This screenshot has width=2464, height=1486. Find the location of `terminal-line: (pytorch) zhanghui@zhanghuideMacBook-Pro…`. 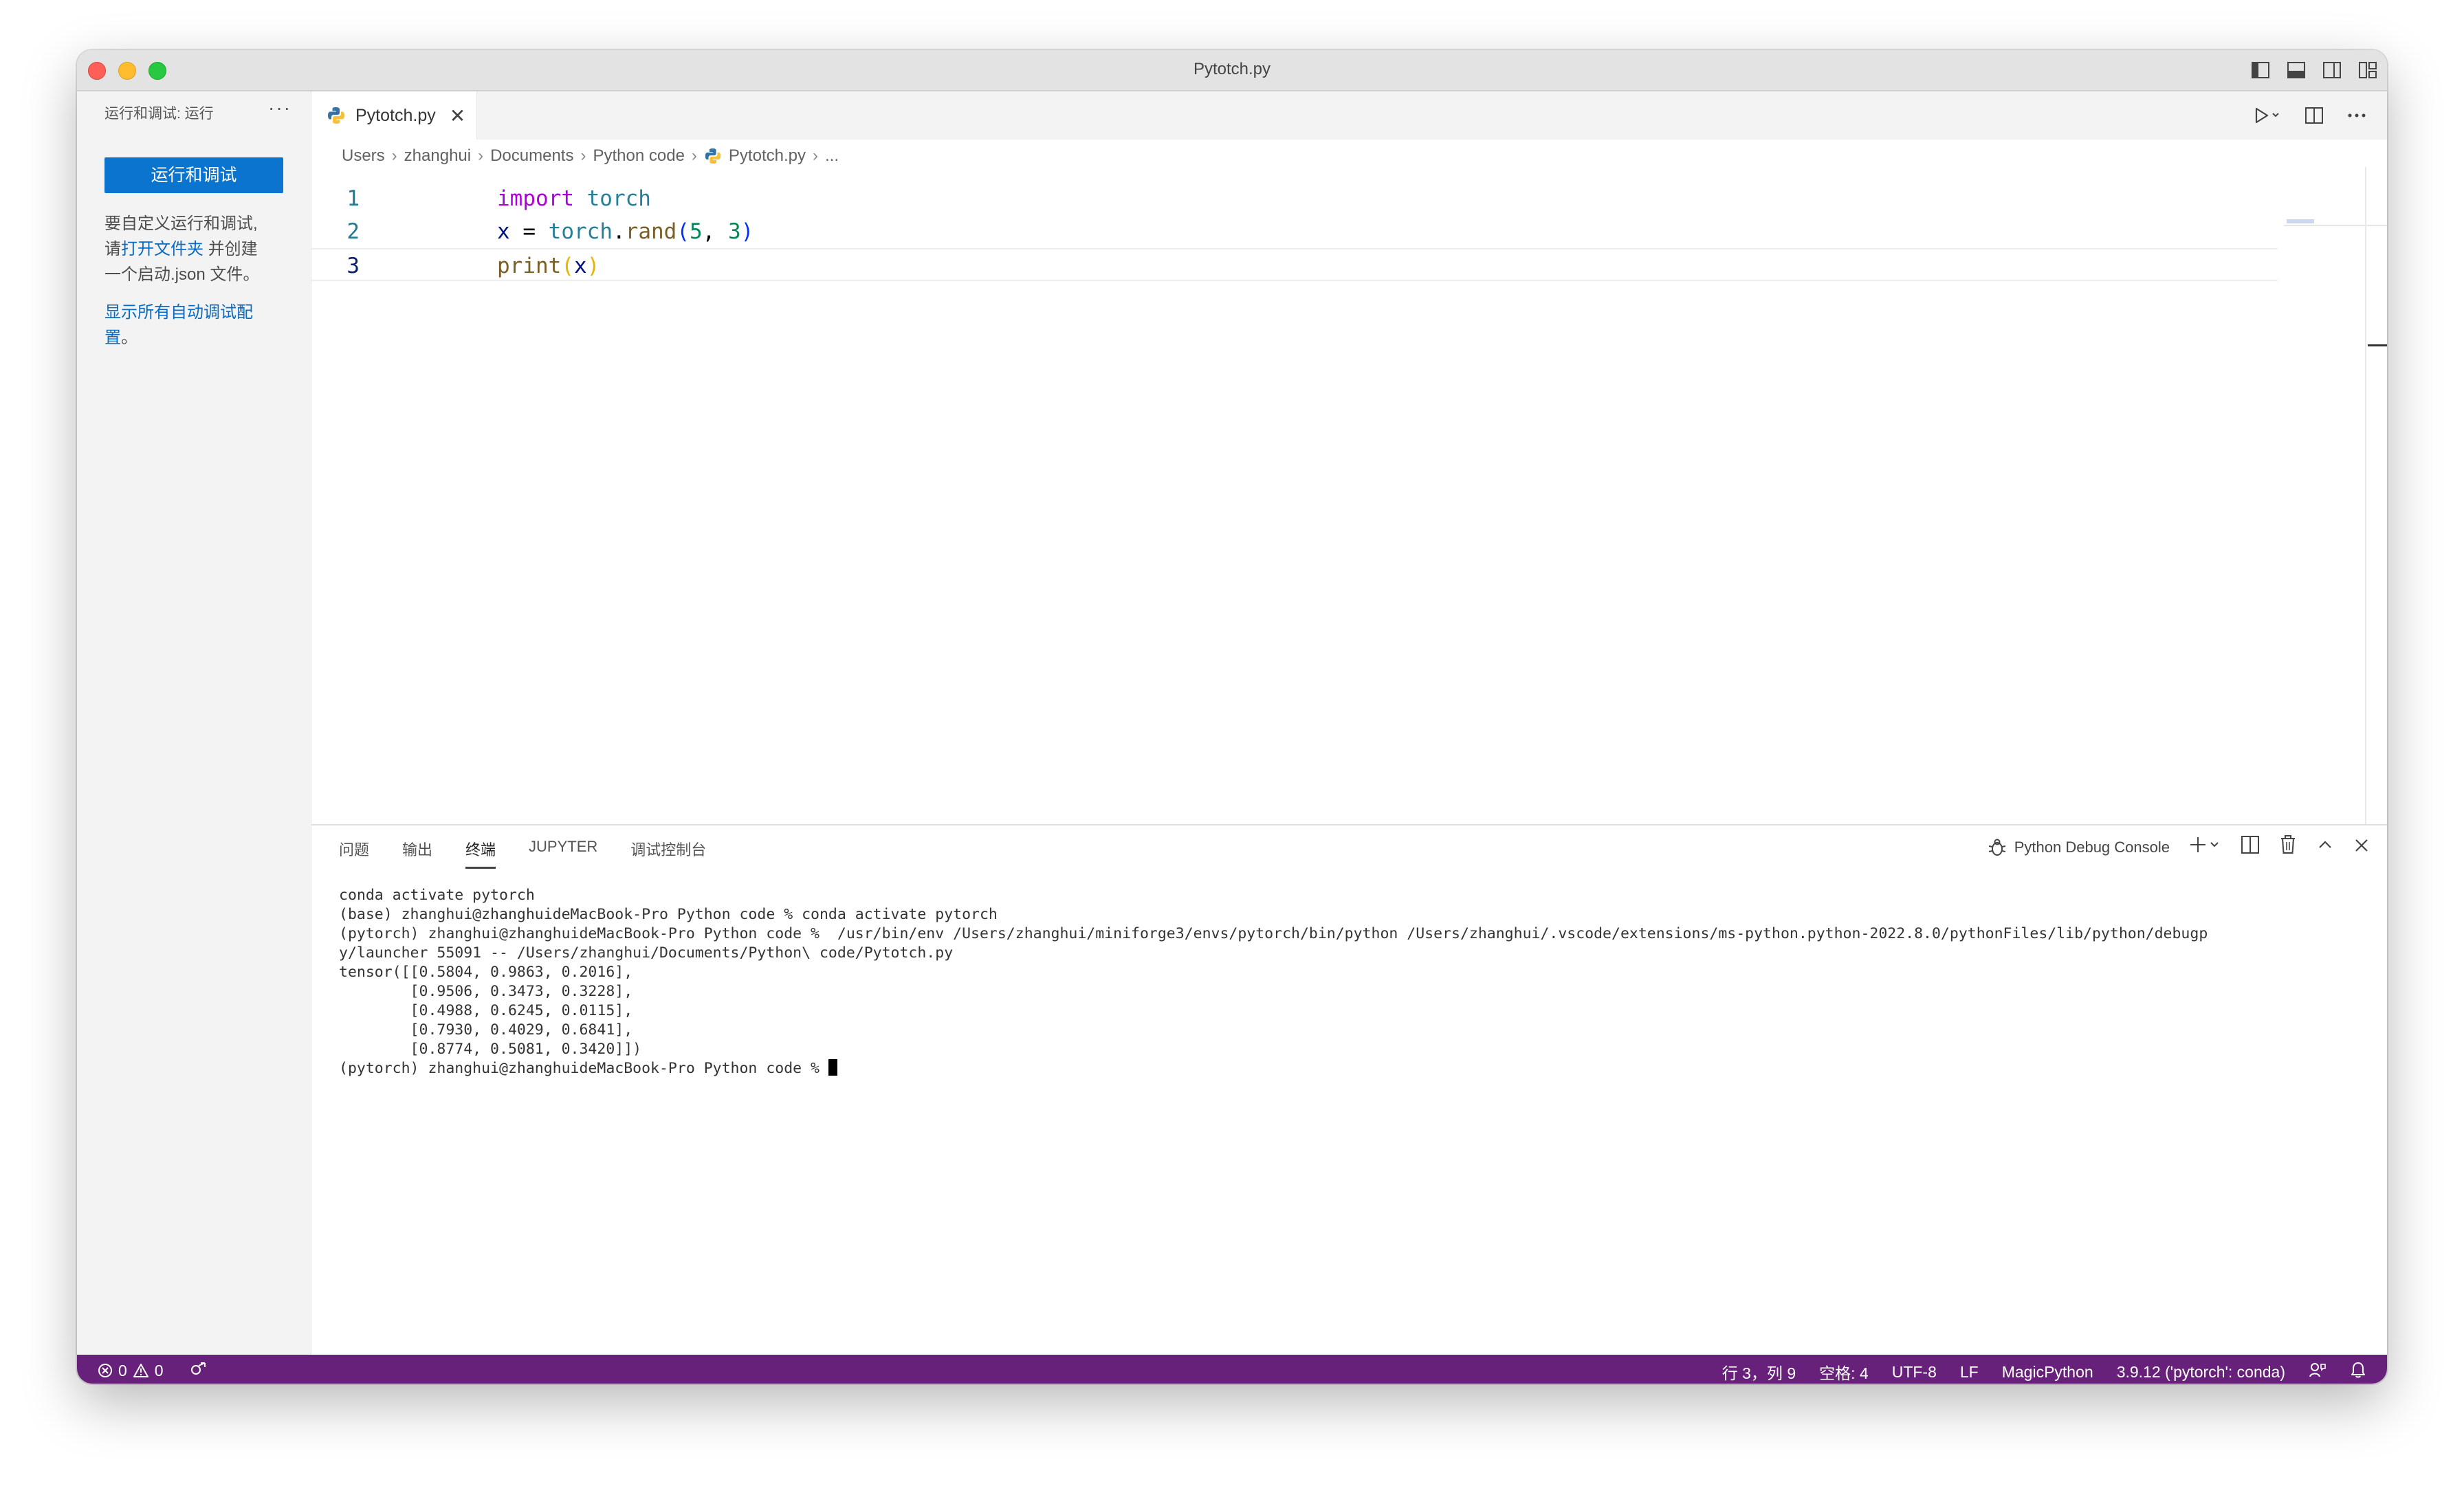

terminal-line: (pytorch) zhanghui@zhanghuideMacBook-Pro… is located at coordinates (1273, 934).